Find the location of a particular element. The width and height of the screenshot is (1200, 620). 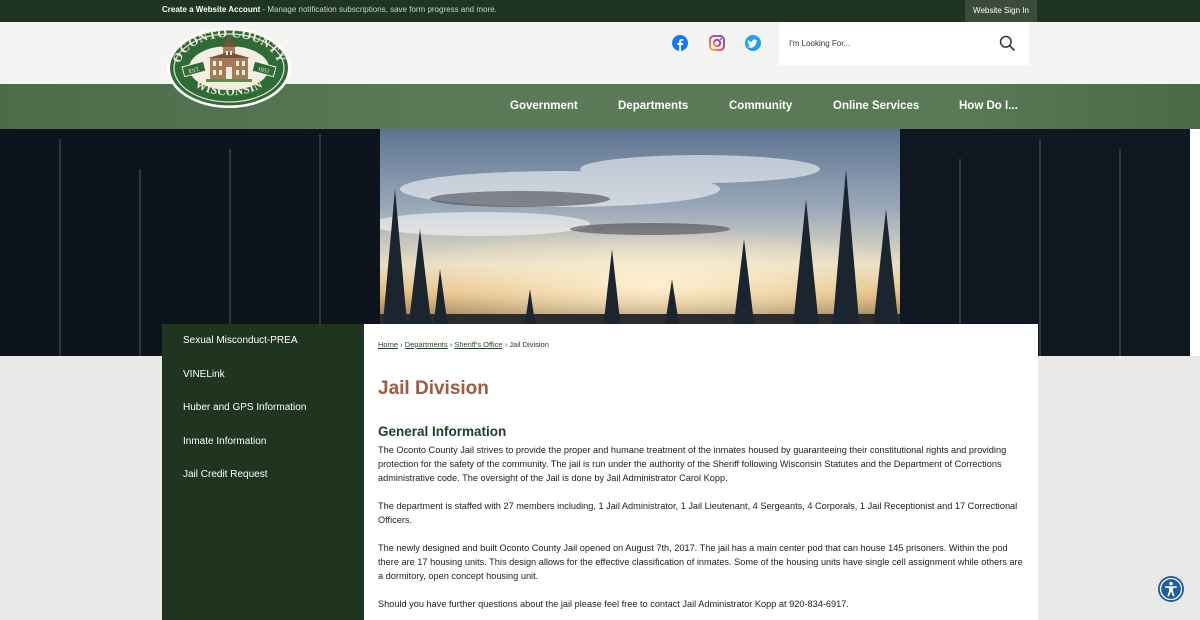

site-search is located at coordinates (904, 43).